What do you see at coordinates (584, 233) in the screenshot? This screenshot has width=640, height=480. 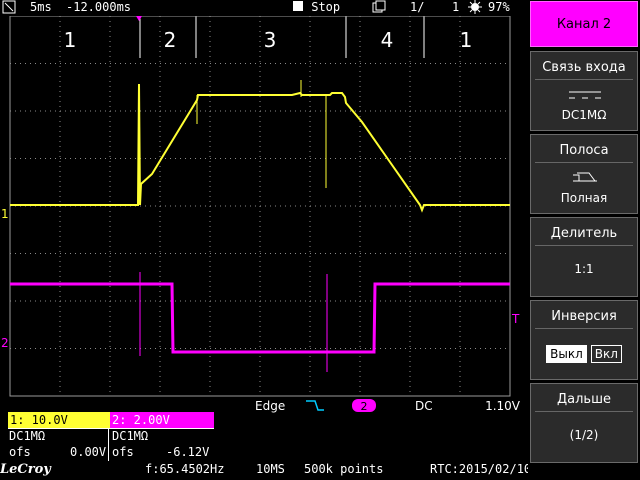 I see `probe-label: Делитель` at bounding box center [584, 233].